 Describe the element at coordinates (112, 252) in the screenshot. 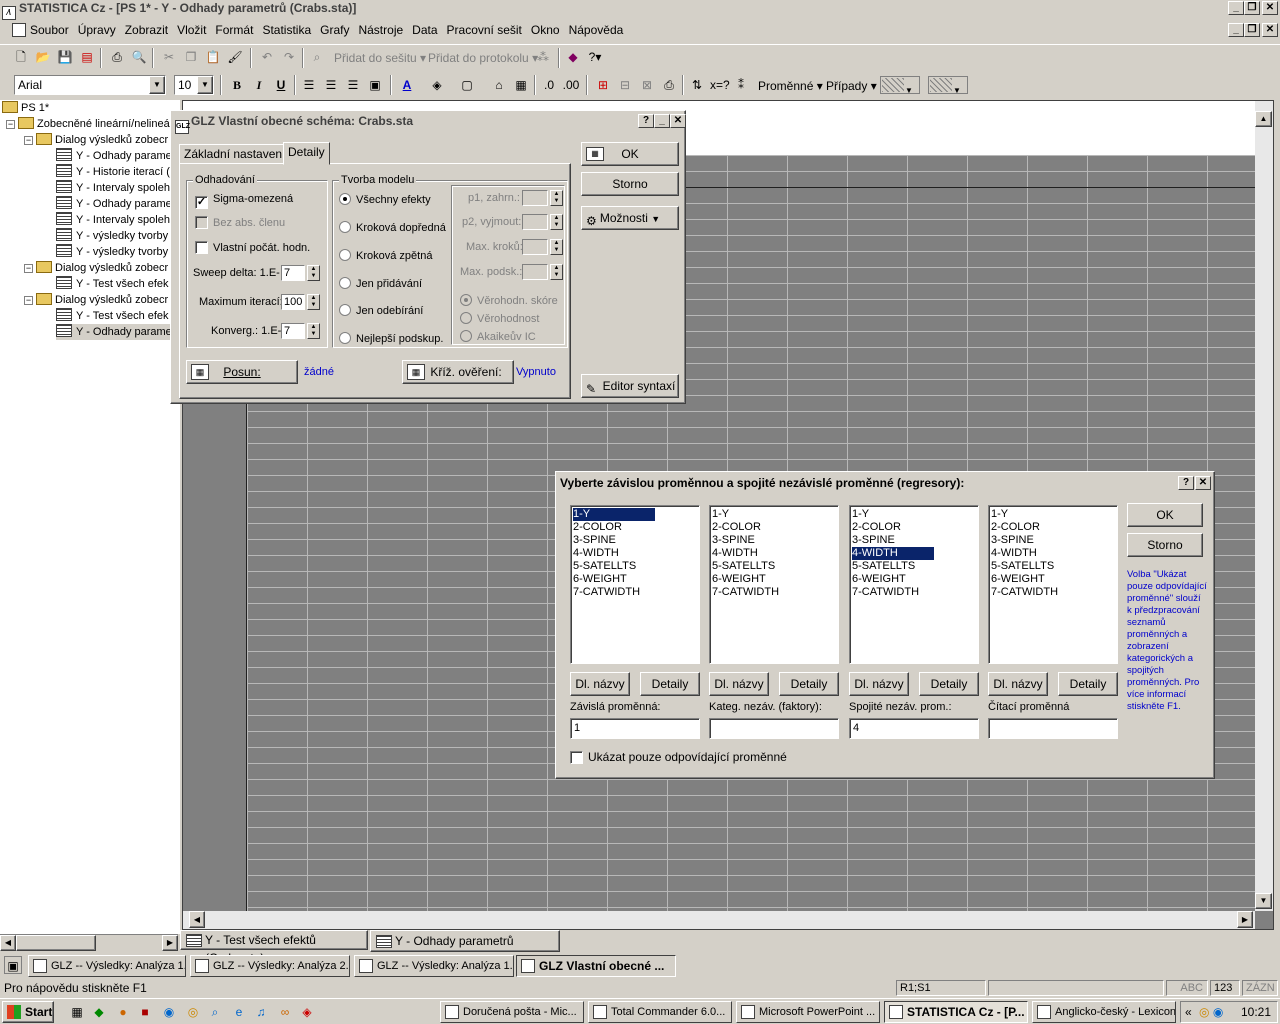

I see `tree-item: Y - výsledky tvorby` at that location.